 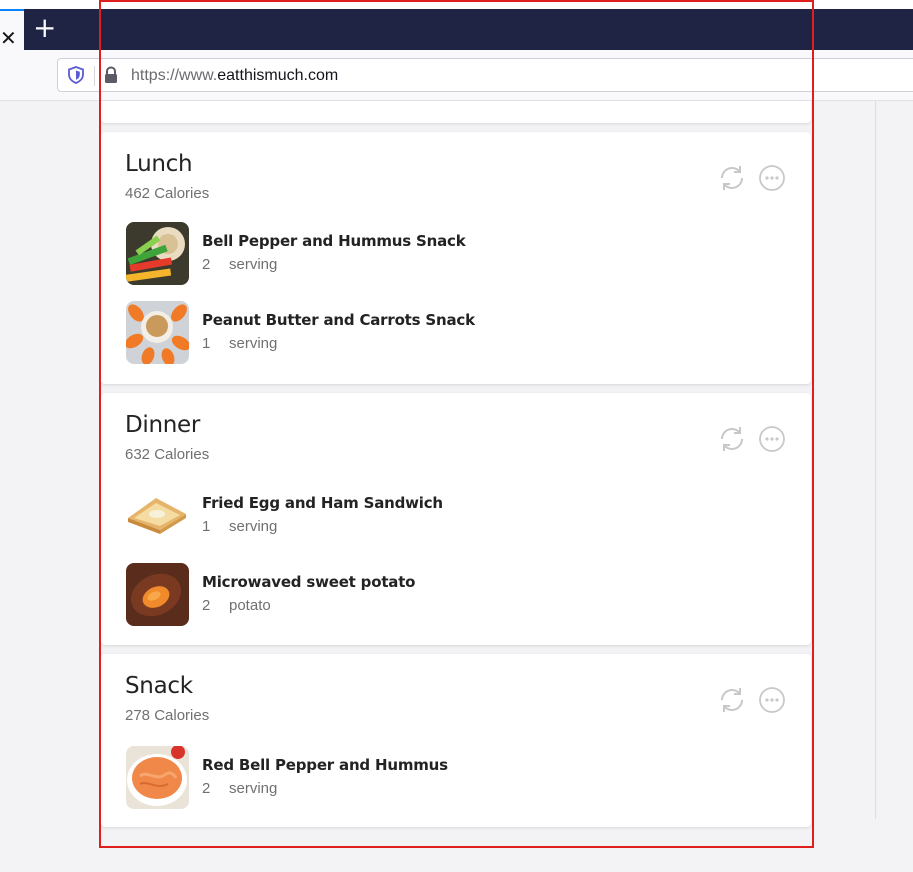 I want to click on food-name: Bell Pepper and Hummus Snack, so click(x=334, y=241).